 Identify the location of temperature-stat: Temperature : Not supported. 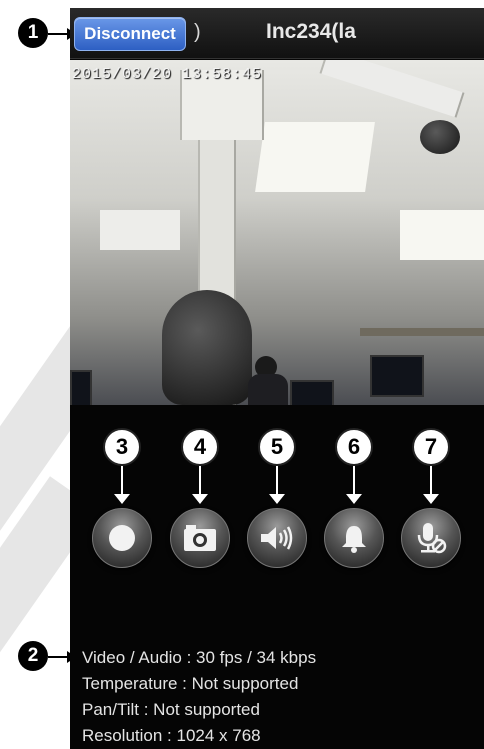
(190, 683).